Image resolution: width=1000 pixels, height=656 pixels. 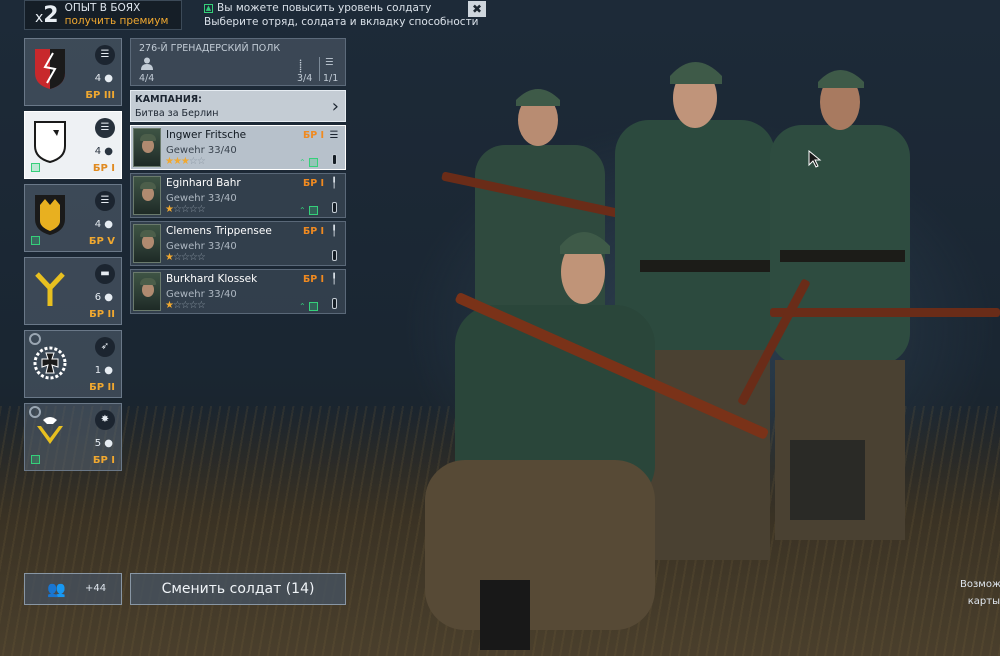 I want to click on change-soldiers-button: Сменить солдат (14), so click(x=238, y=589).